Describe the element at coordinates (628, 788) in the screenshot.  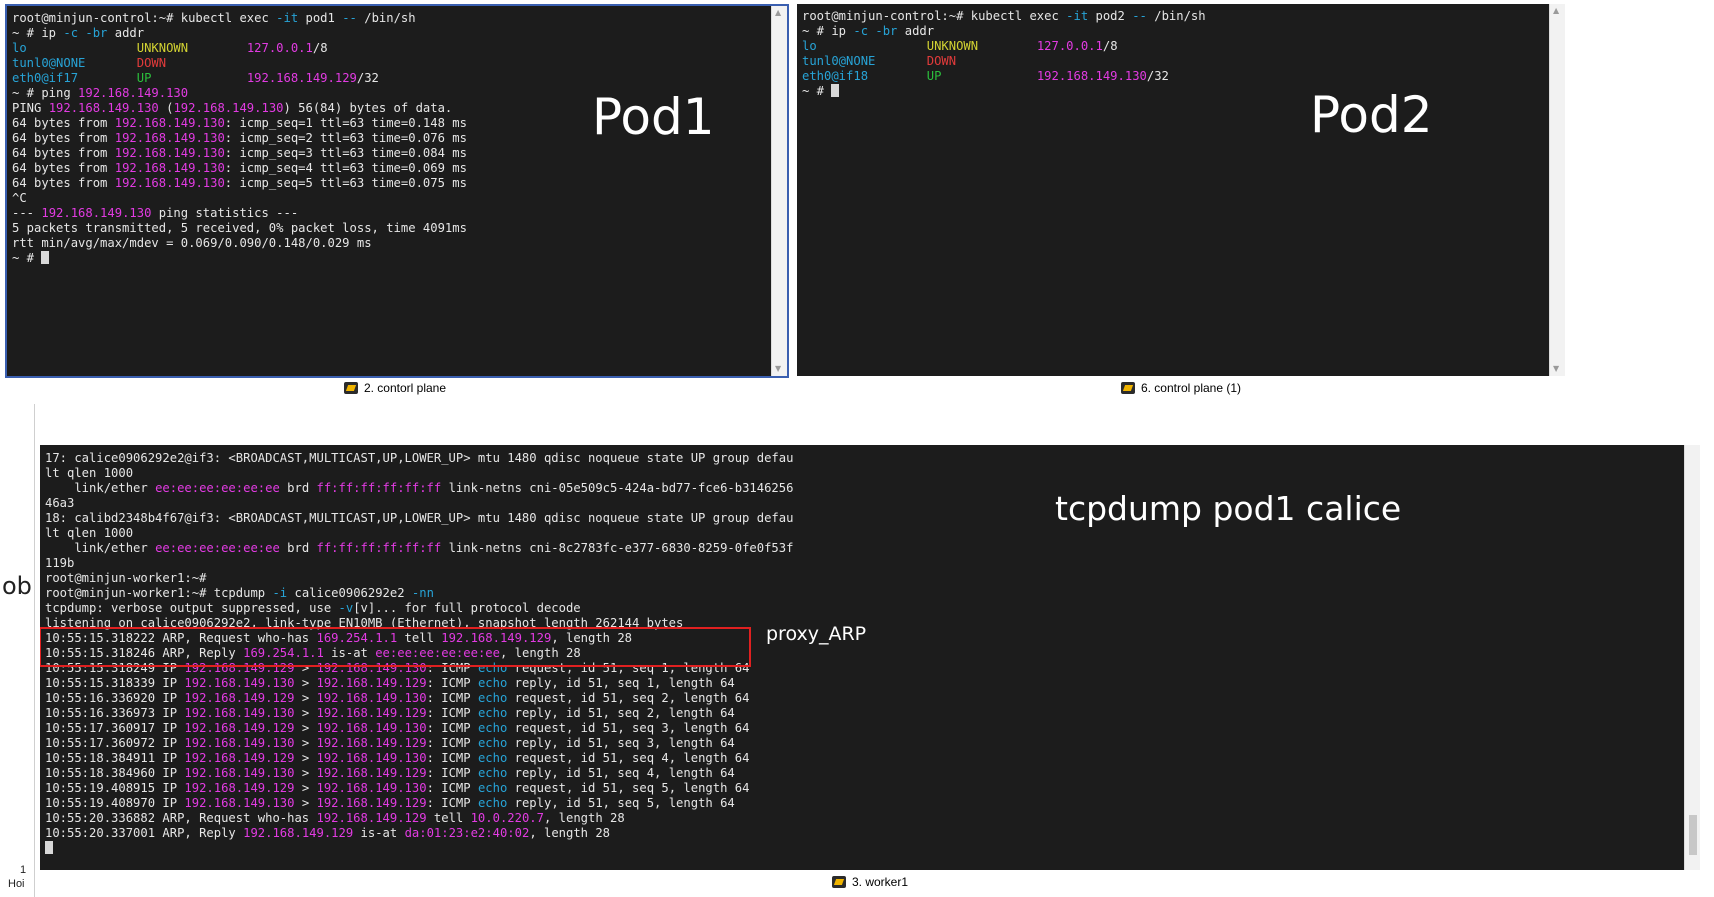
I see `terminal-text-segment: request, id 51, seq 5, length 64` at that location.